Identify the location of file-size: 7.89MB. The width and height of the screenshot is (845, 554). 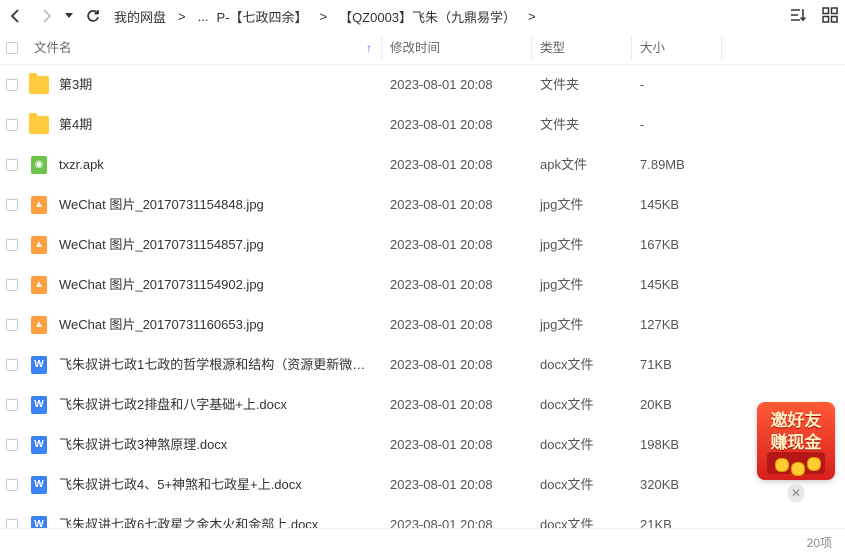
(662, 164).